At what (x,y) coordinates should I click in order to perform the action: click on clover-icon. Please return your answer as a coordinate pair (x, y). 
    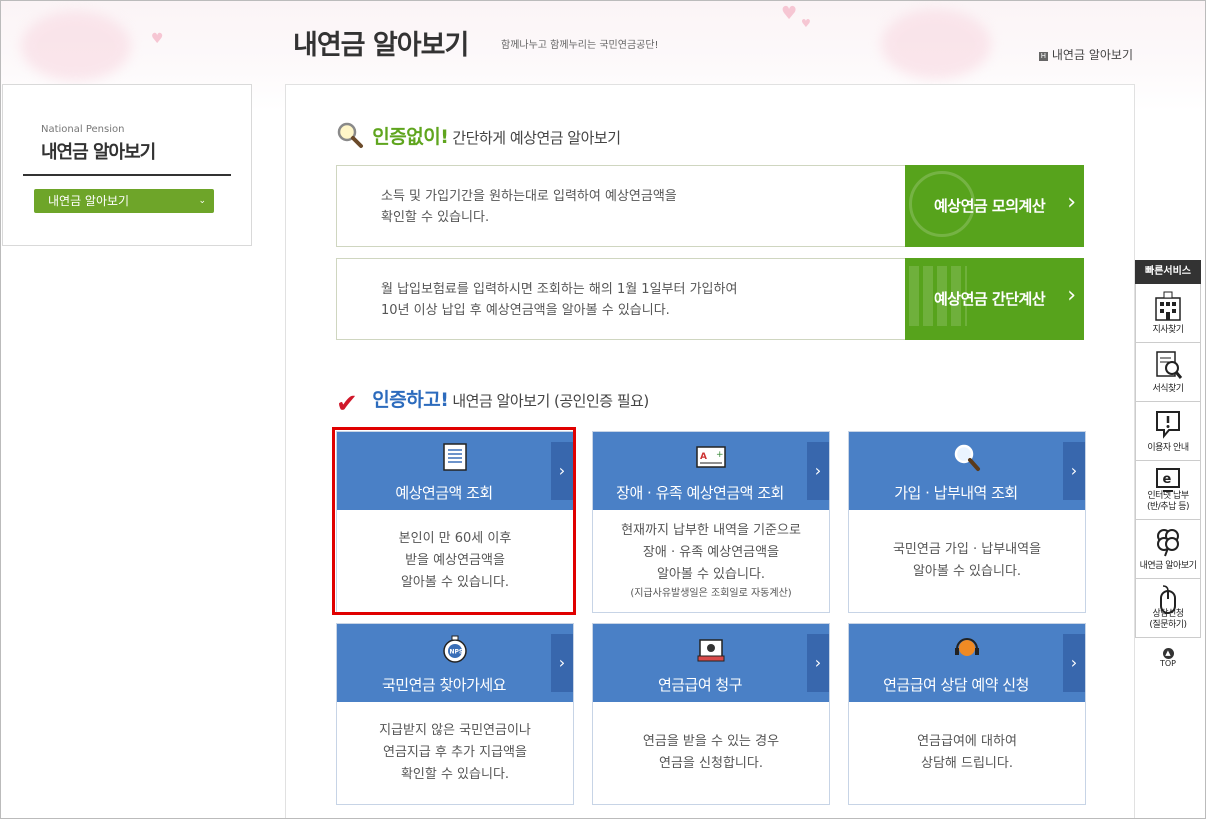
    Looking at the image, I should click on (1168, 543).